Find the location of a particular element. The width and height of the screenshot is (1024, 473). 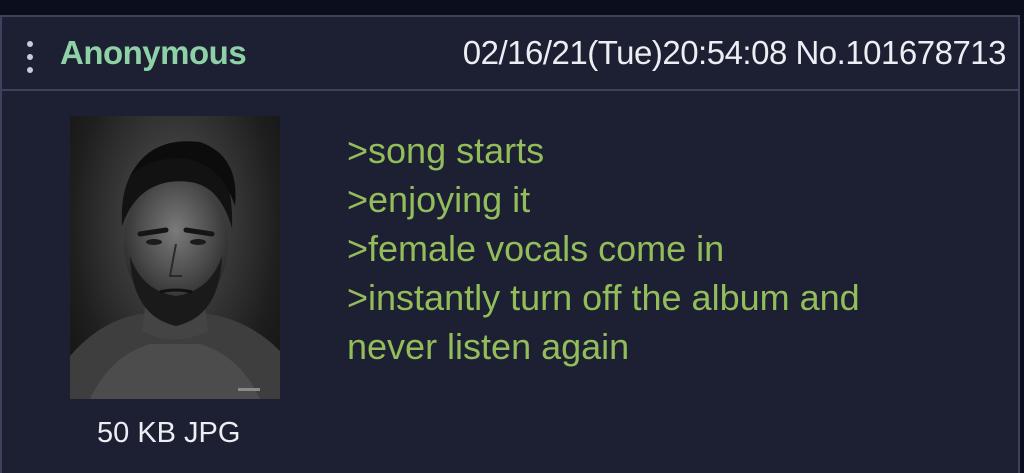

greentext-line: >enjoying it is located at coordinates (439, 199).